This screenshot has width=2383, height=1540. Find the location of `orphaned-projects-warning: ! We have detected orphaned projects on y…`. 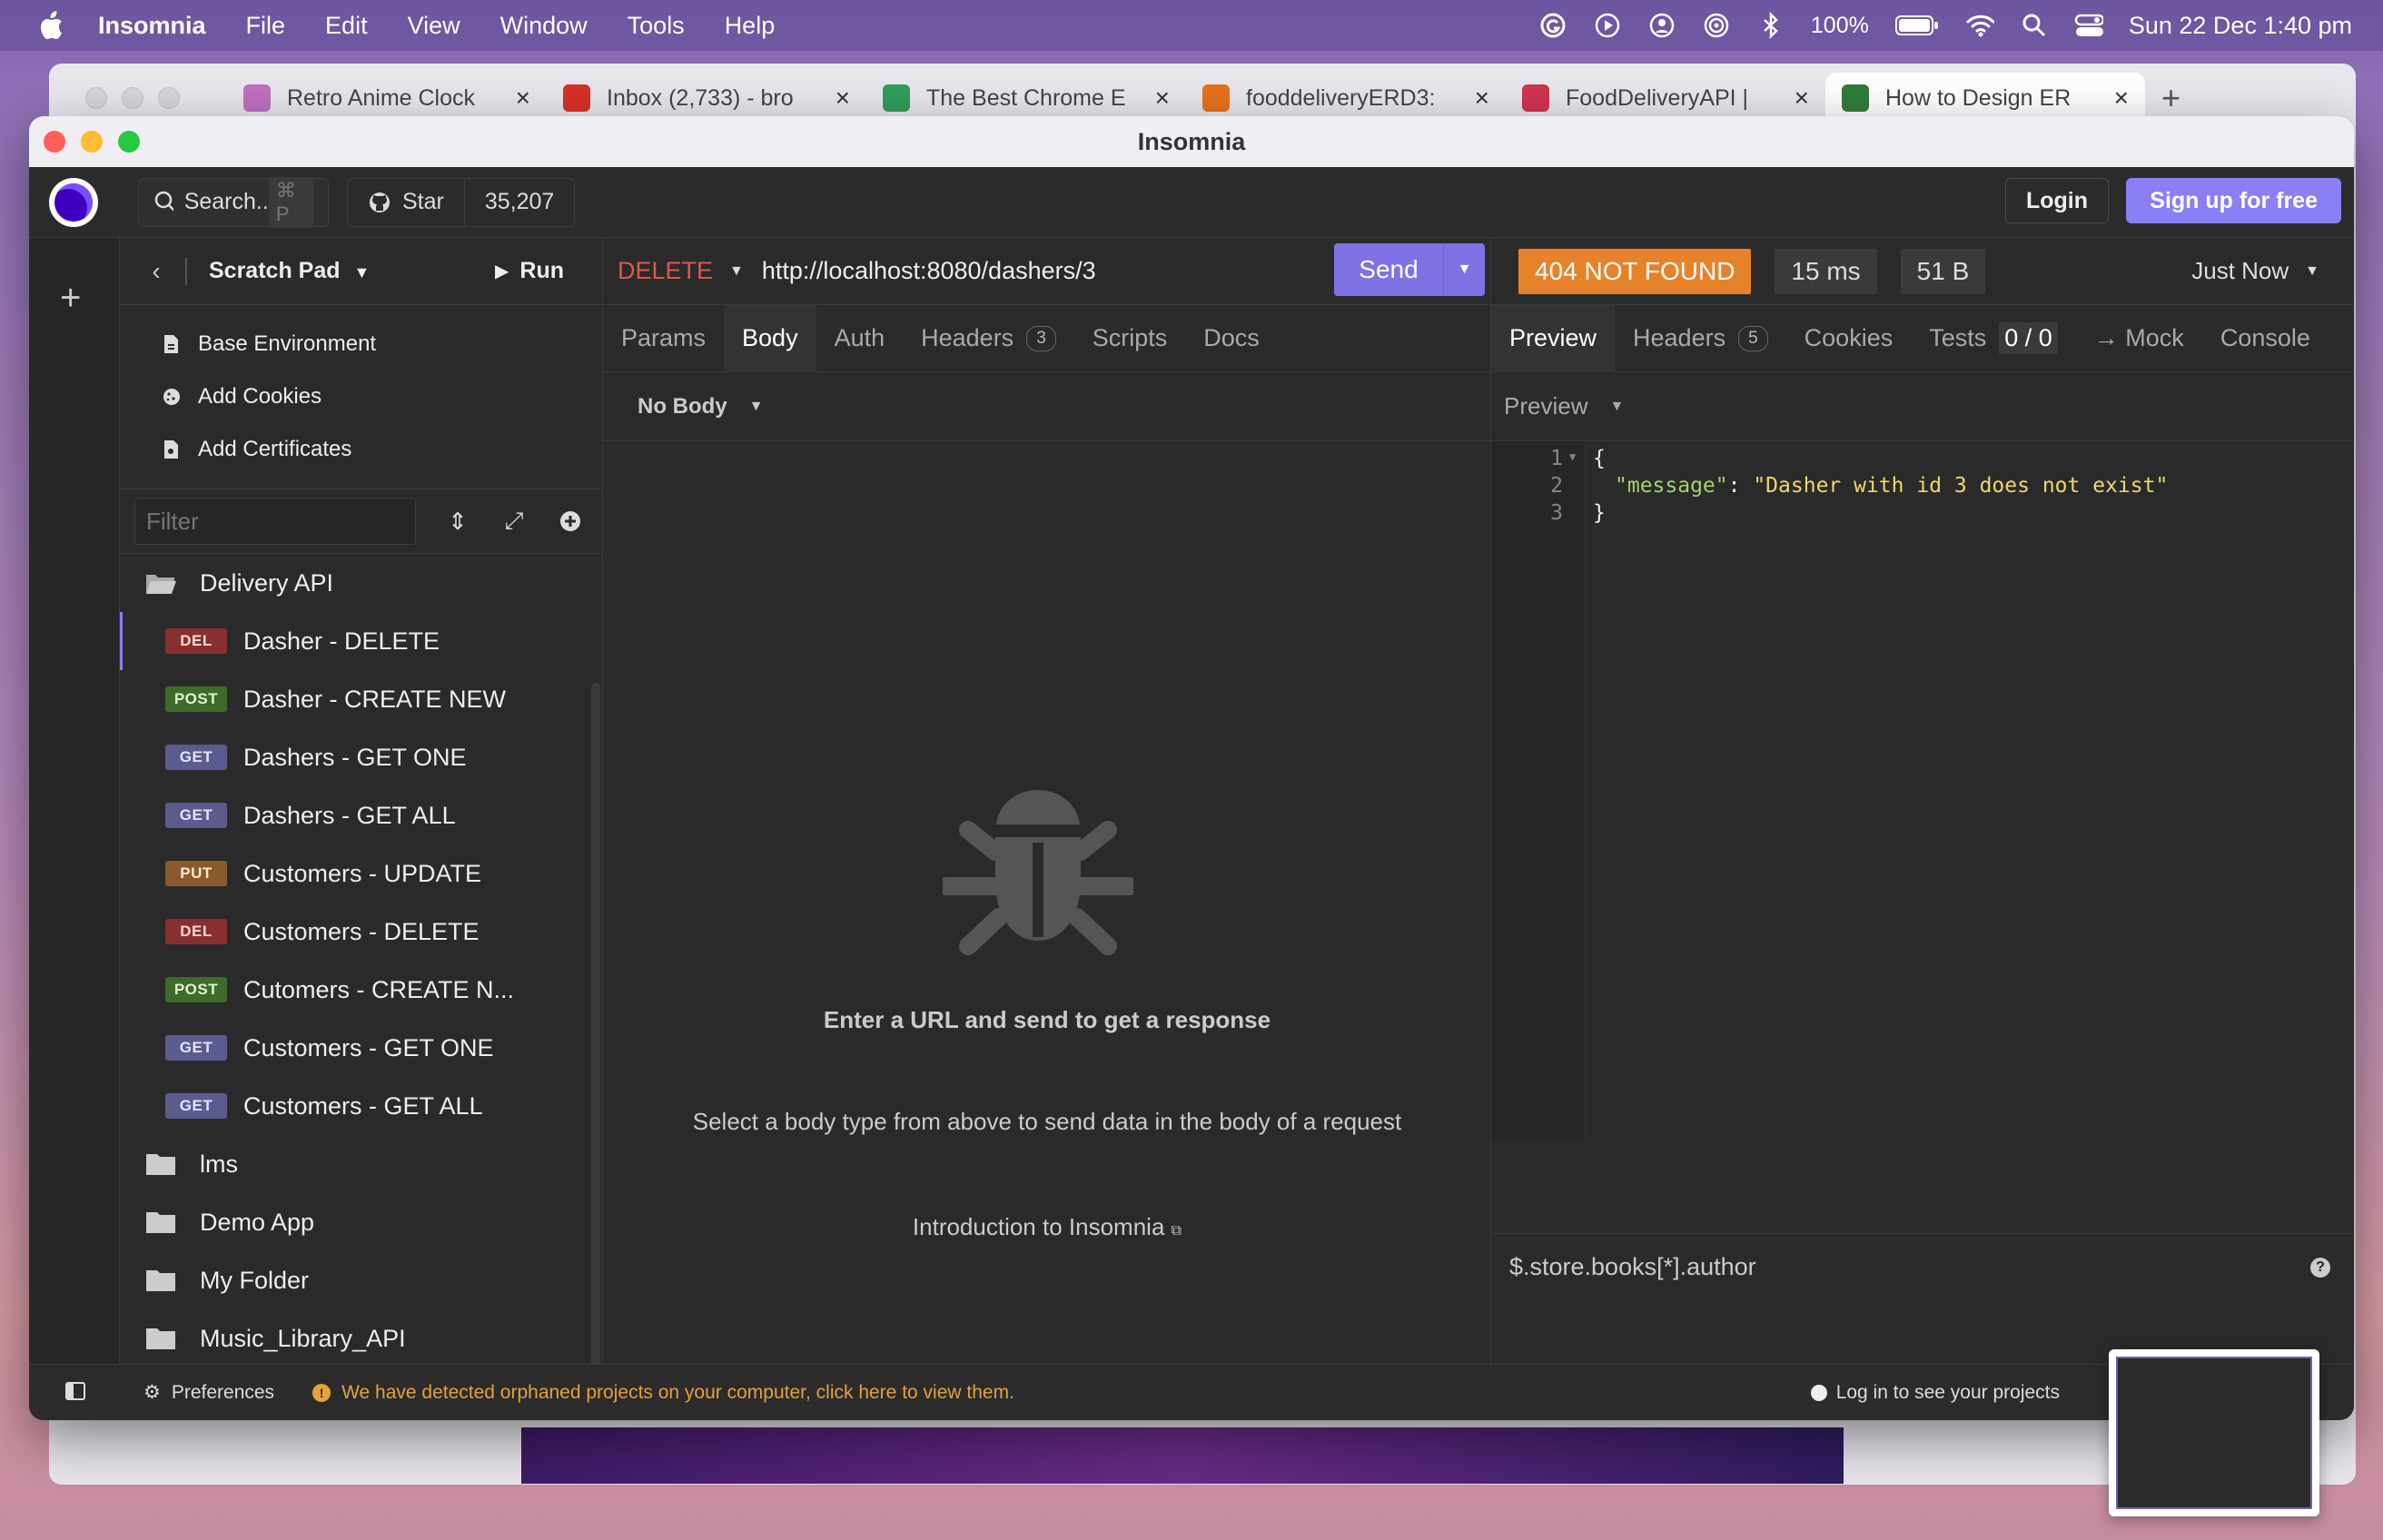

orphaned-projects-warning: ! We have detected orphaned projects on y… is located at coordinates (663, 1393).